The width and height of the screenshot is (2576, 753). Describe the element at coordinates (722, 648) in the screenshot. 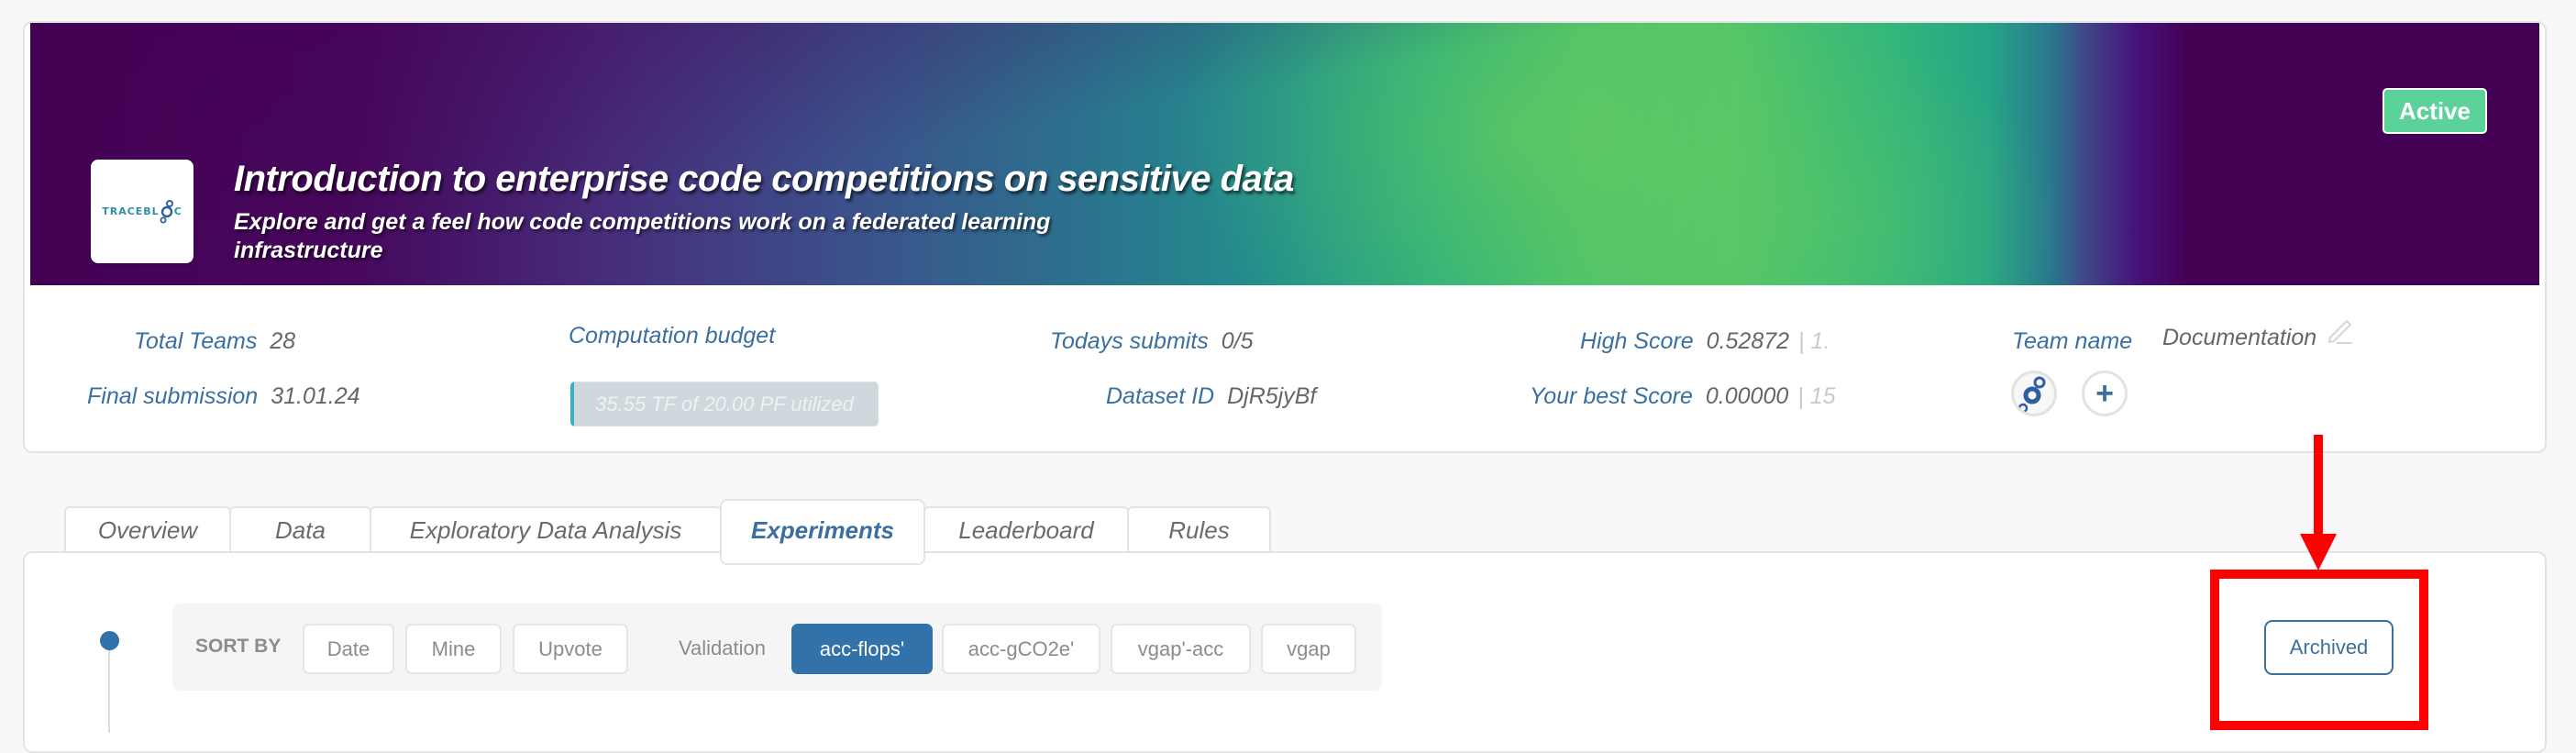

I see `validation-label: Validation` at that location.